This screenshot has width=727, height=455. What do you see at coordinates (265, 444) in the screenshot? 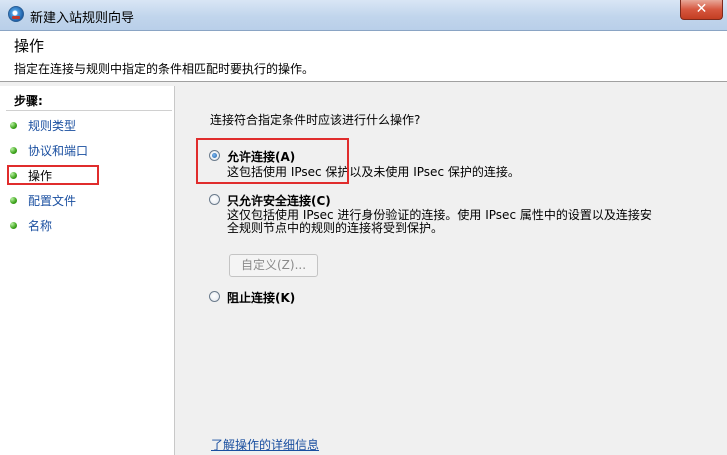
I see `learn-more-link: 了解操作的详细信息` at bounding box center [265, 444].